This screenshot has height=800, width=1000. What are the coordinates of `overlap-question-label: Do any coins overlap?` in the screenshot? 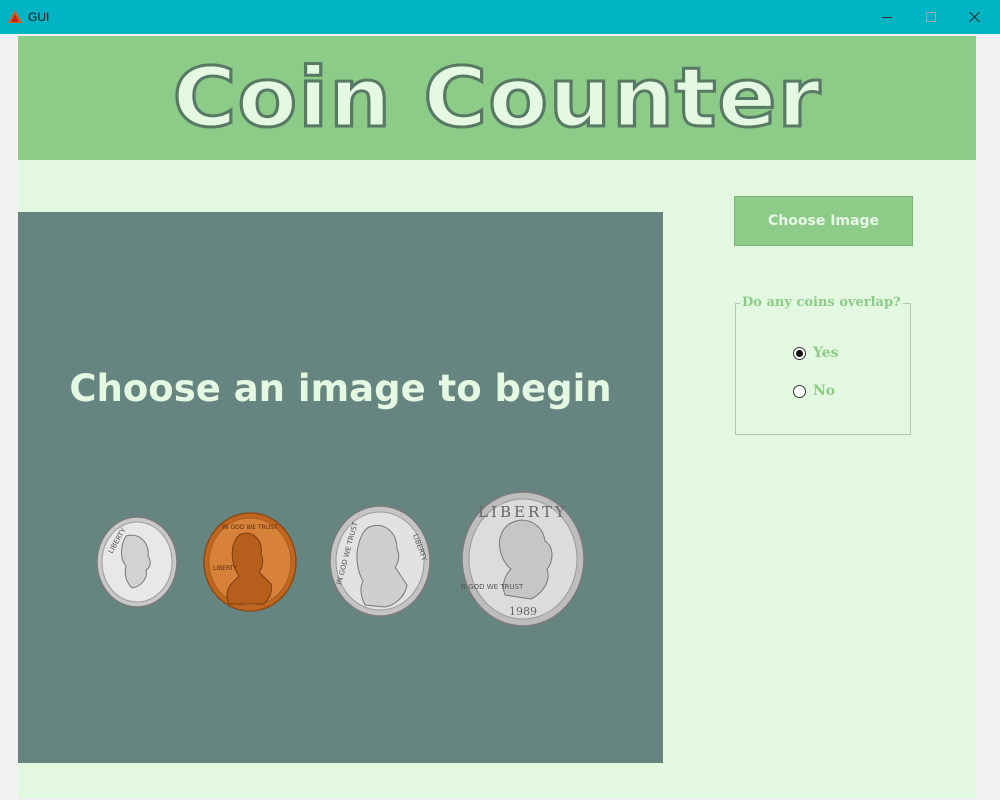 It's located at (821, 302).